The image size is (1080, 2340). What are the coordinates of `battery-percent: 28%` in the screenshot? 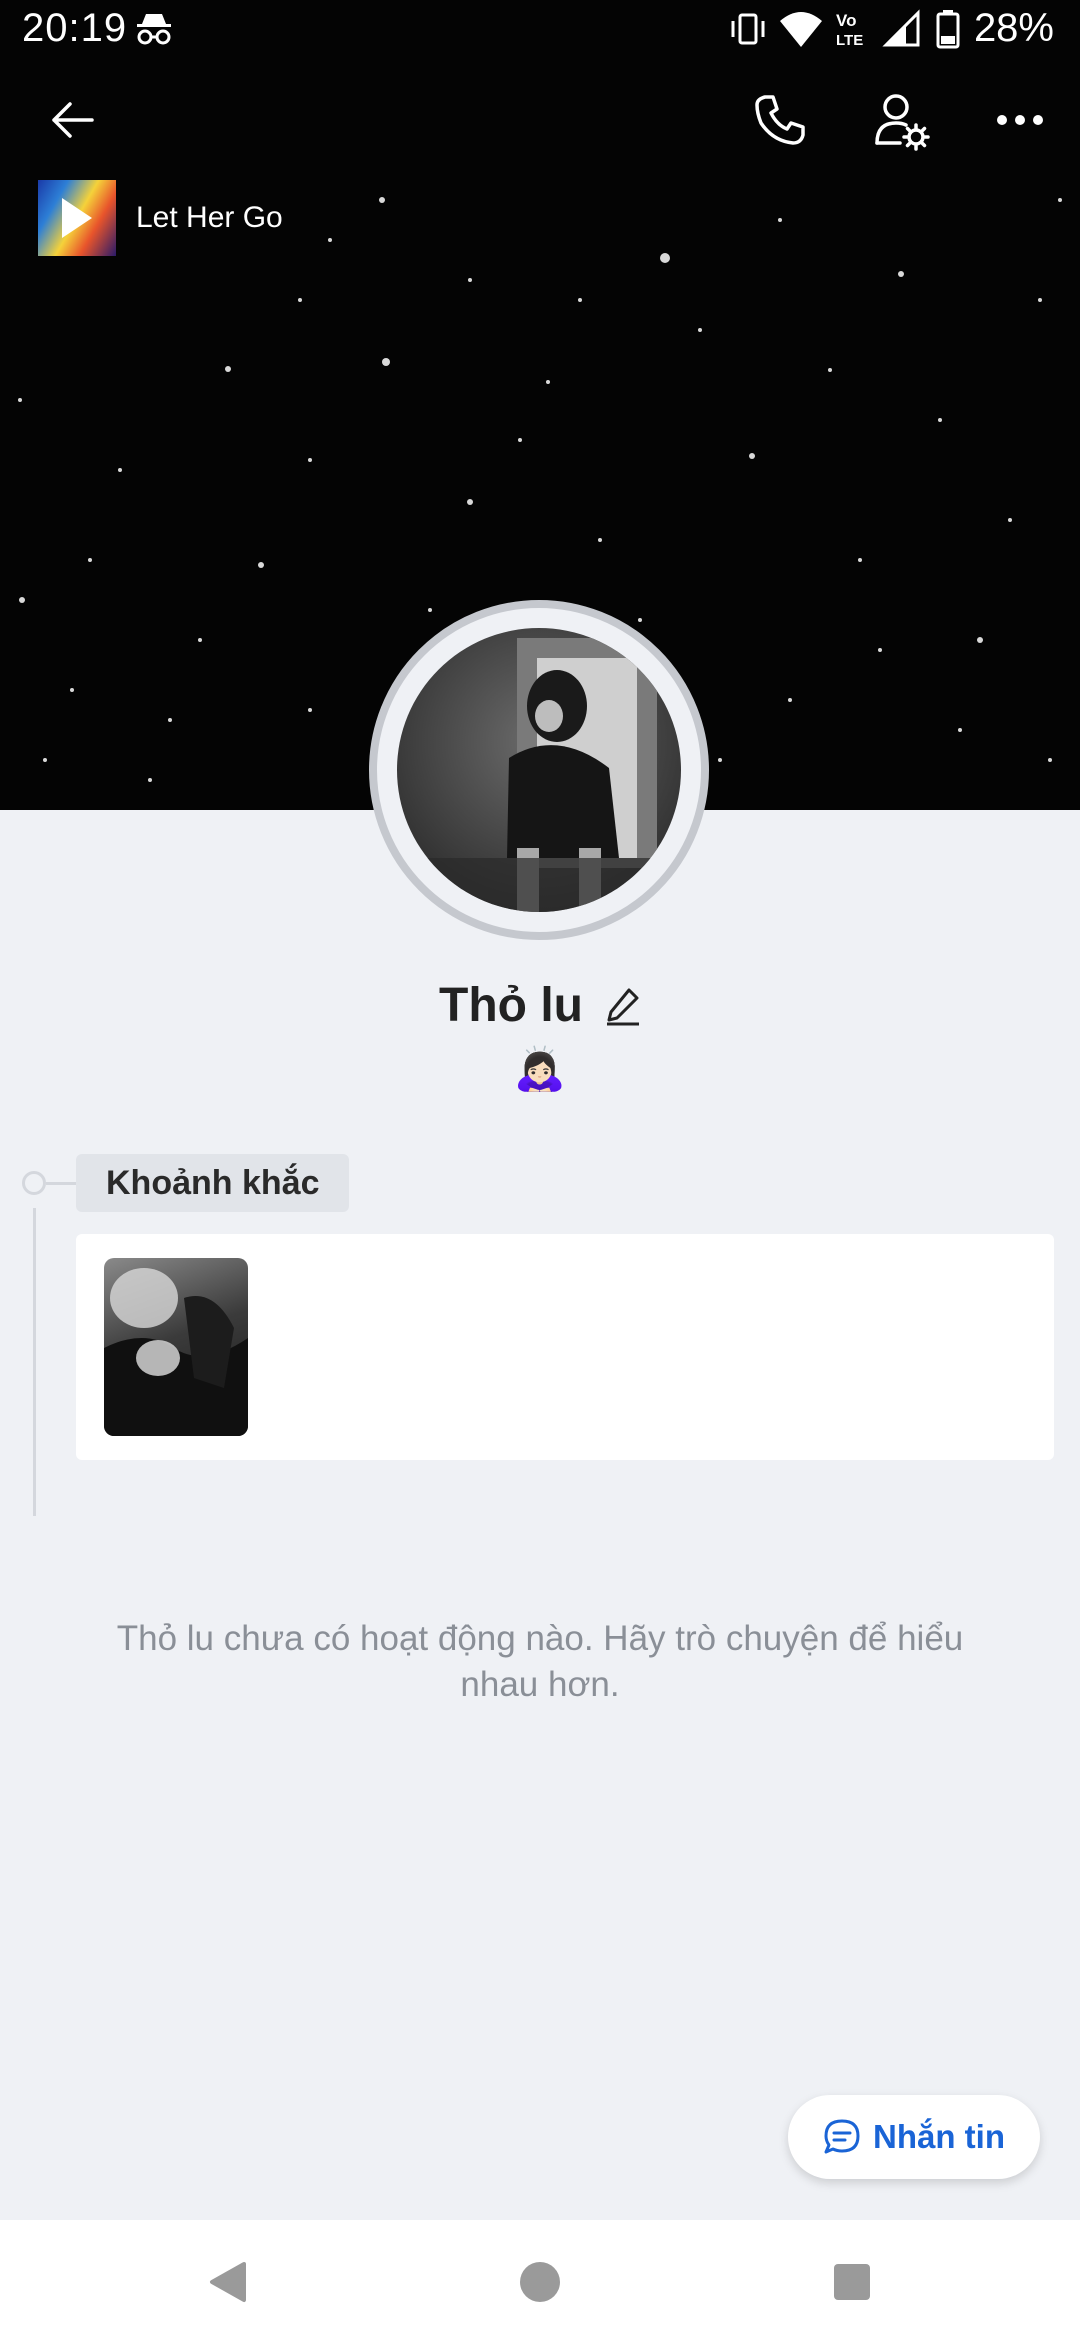 It's located at (1013, 28).